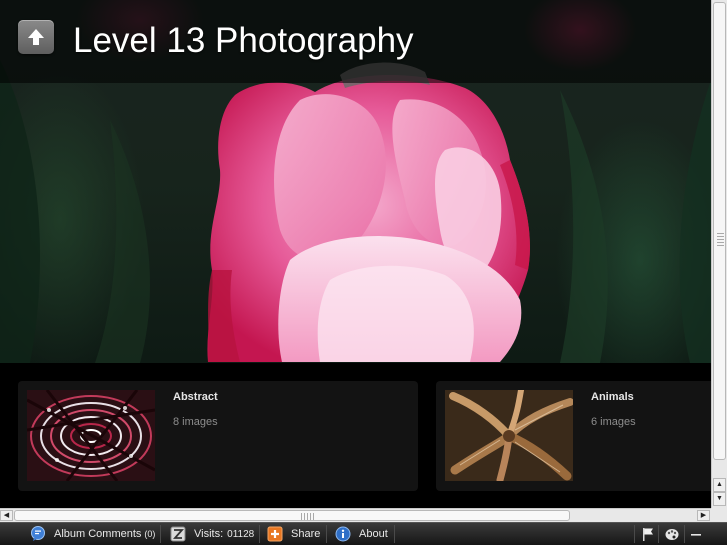 Image resolution: width=727 pixels, height=545 pixels. I want to click on album-card-abstract: Abstract 8 images, so click(218, 436).